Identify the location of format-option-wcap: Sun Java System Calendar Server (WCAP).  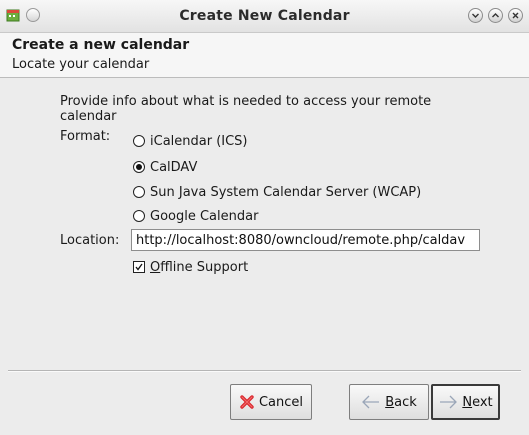
(277, 192).